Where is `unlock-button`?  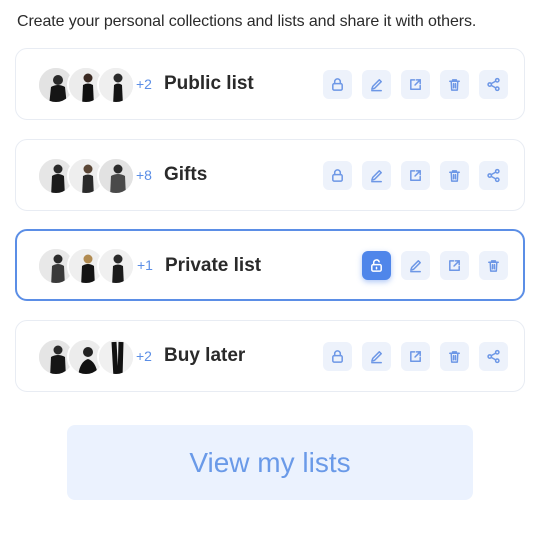
unlock-button is located at coordinates (376, 265).